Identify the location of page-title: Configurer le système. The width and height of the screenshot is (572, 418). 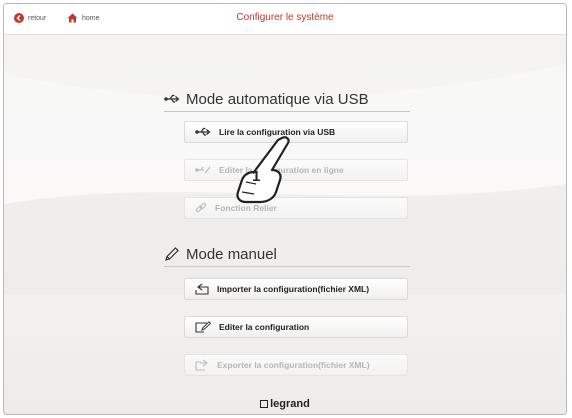
(285, 17).